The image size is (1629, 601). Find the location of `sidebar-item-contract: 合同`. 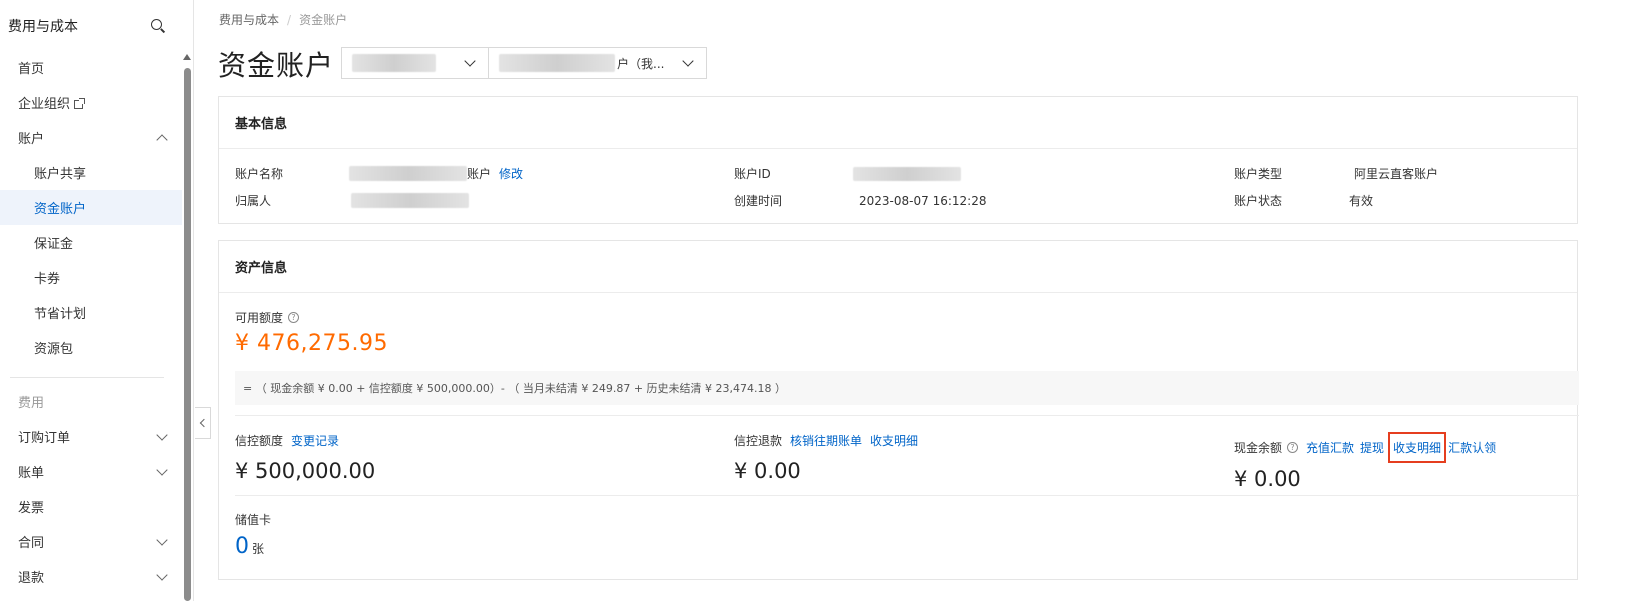

sidebar-item-contract: 合同 is located at coordinates (91, 541).